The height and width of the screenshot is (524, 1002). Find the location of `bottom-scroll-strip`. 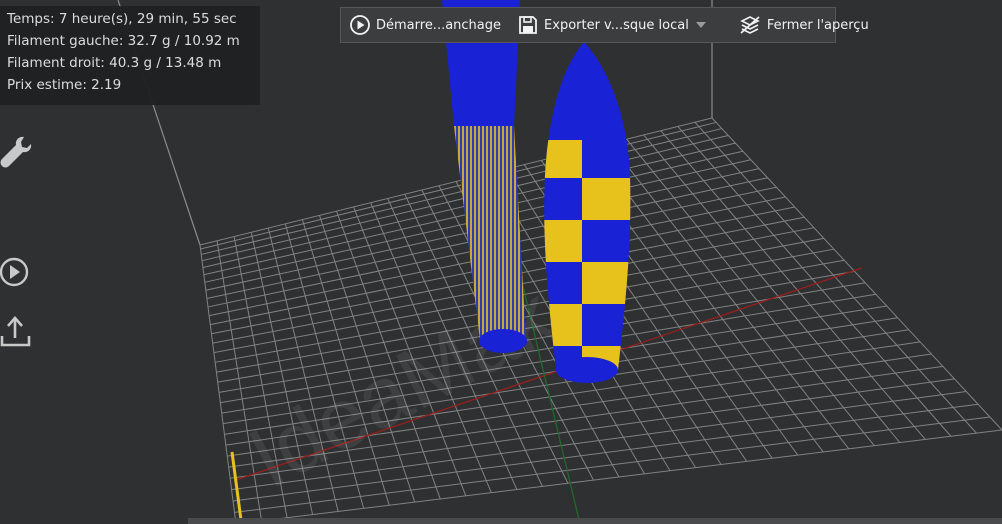

bottom-scroll-strip is located at coordinates (595, 521).